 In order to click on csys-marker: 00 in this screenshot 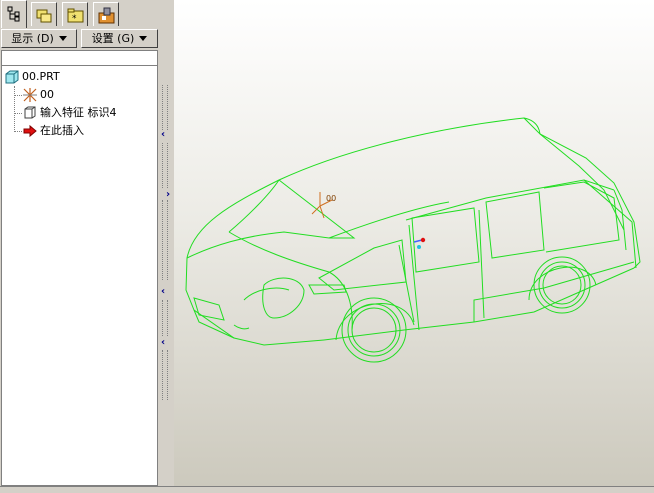, I will do `click(323, 205)`.